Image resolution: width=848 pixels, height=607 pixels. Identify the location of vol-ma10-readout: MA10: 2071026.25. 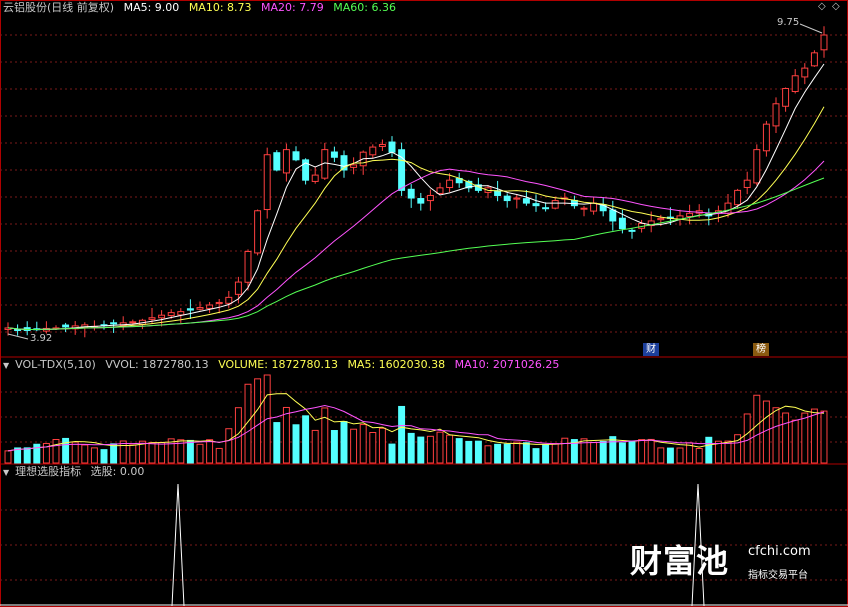
(507, 364).